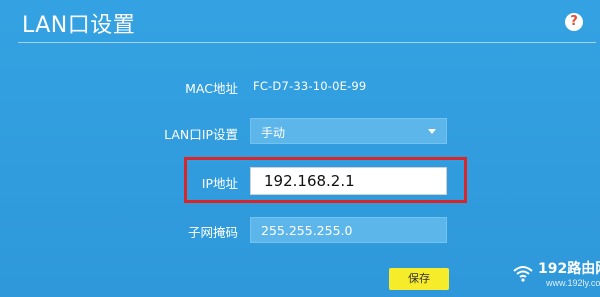 The width and height of the screenshot is (600, 297). I want to click on mac-address-label: MAC地址, so click(211, 88).